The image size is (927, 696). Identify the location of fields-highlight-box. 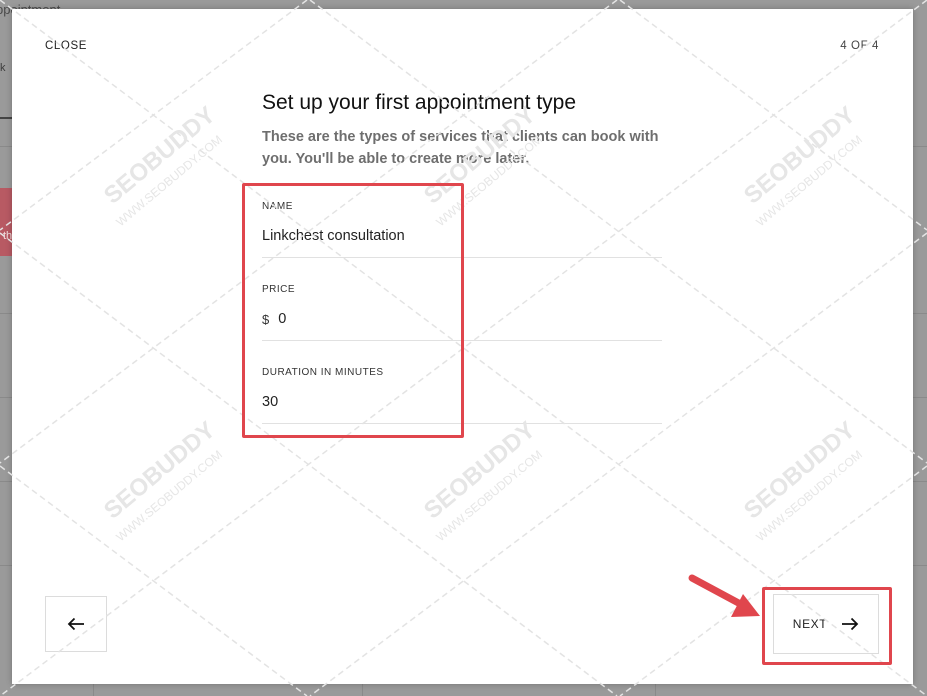
(353, 310).